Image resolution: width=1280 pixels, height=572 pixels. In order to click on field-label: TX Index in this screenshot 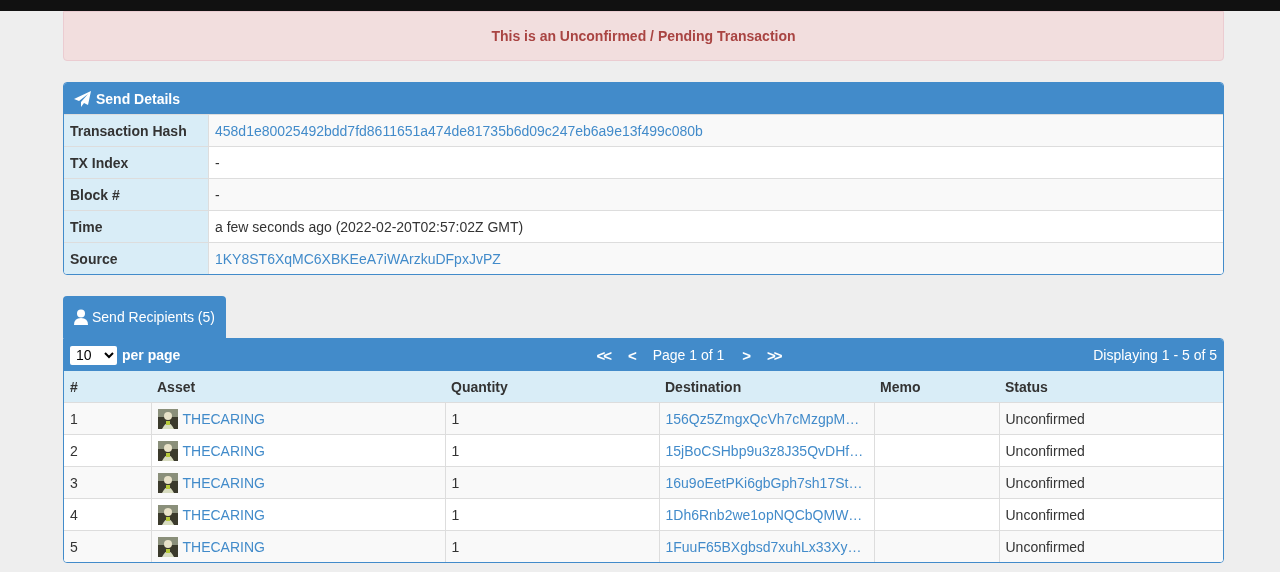, I will do `click(136, 162)`.